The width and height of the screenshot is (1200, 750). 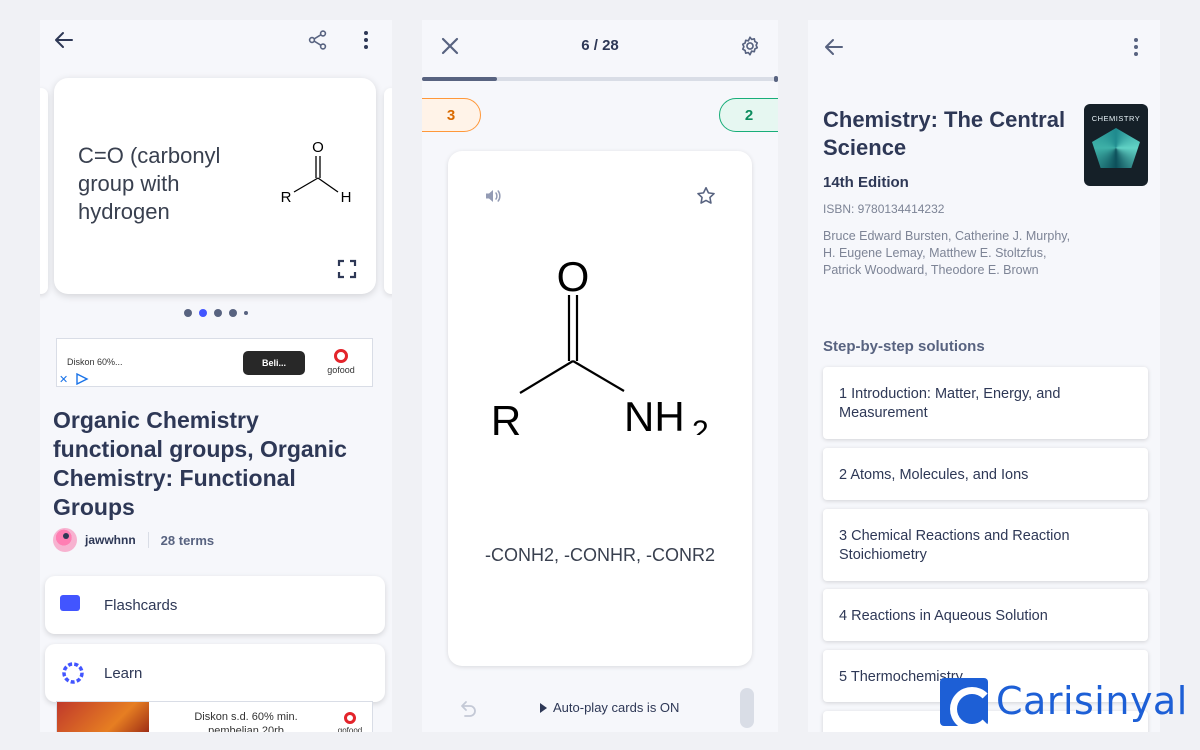 I want to click on flashcards-icon, so click(x=73, y=606).